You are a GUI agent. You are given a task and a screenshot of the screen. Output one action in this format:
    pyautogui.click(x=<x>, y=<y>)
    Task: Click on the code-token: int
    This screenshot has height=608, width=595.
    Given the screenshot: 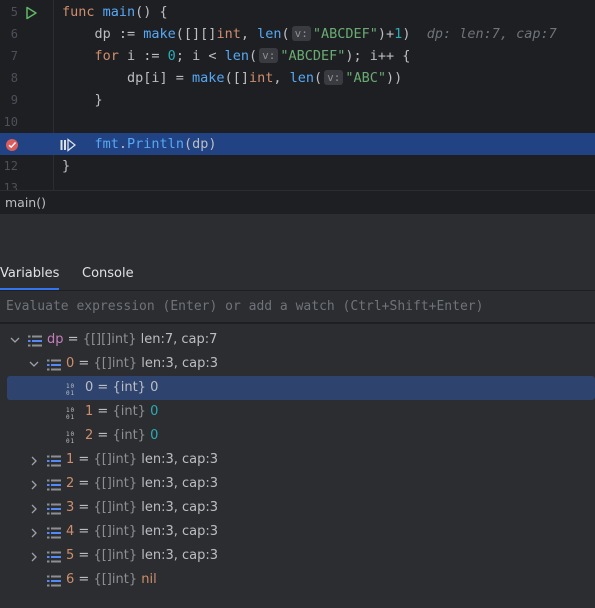 What is the action you would take?
    pyautogui.click(x=261, y=78)
    